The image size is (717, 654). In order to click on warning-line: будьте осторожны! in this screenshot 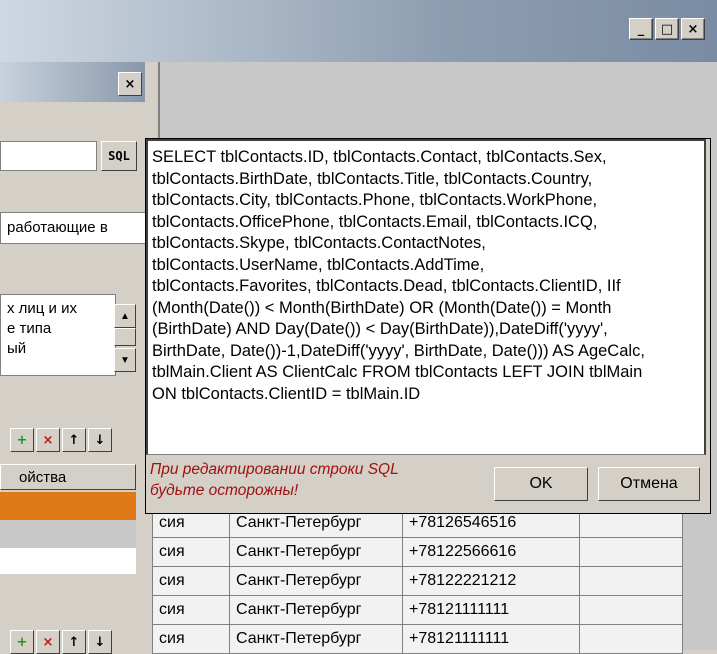, I will do `click(224, 490)`.